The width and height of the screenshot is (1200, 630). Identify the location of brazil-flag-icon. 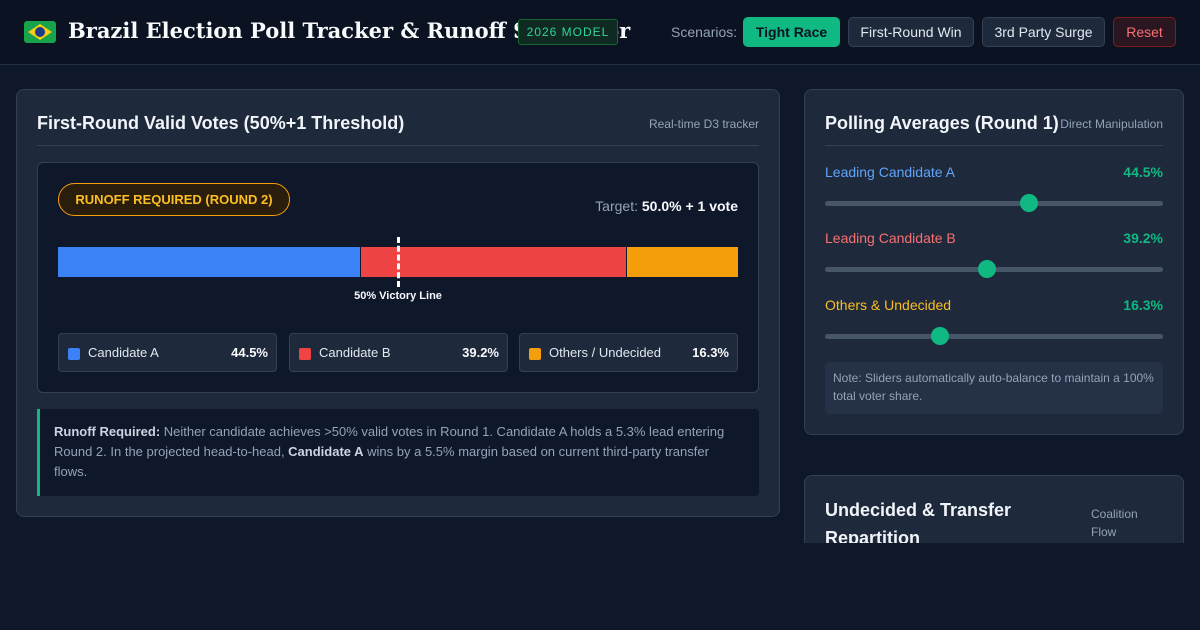
(40, 32).